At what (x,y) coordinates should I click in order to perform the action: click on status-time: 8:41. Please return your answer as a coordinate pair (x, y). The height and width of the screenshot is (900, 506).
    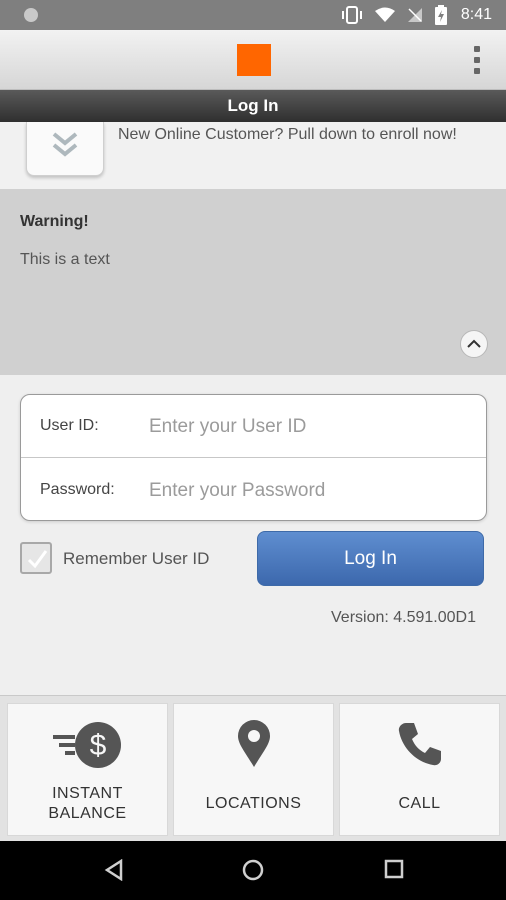
    Looking at the image, I should click on (476, 14).